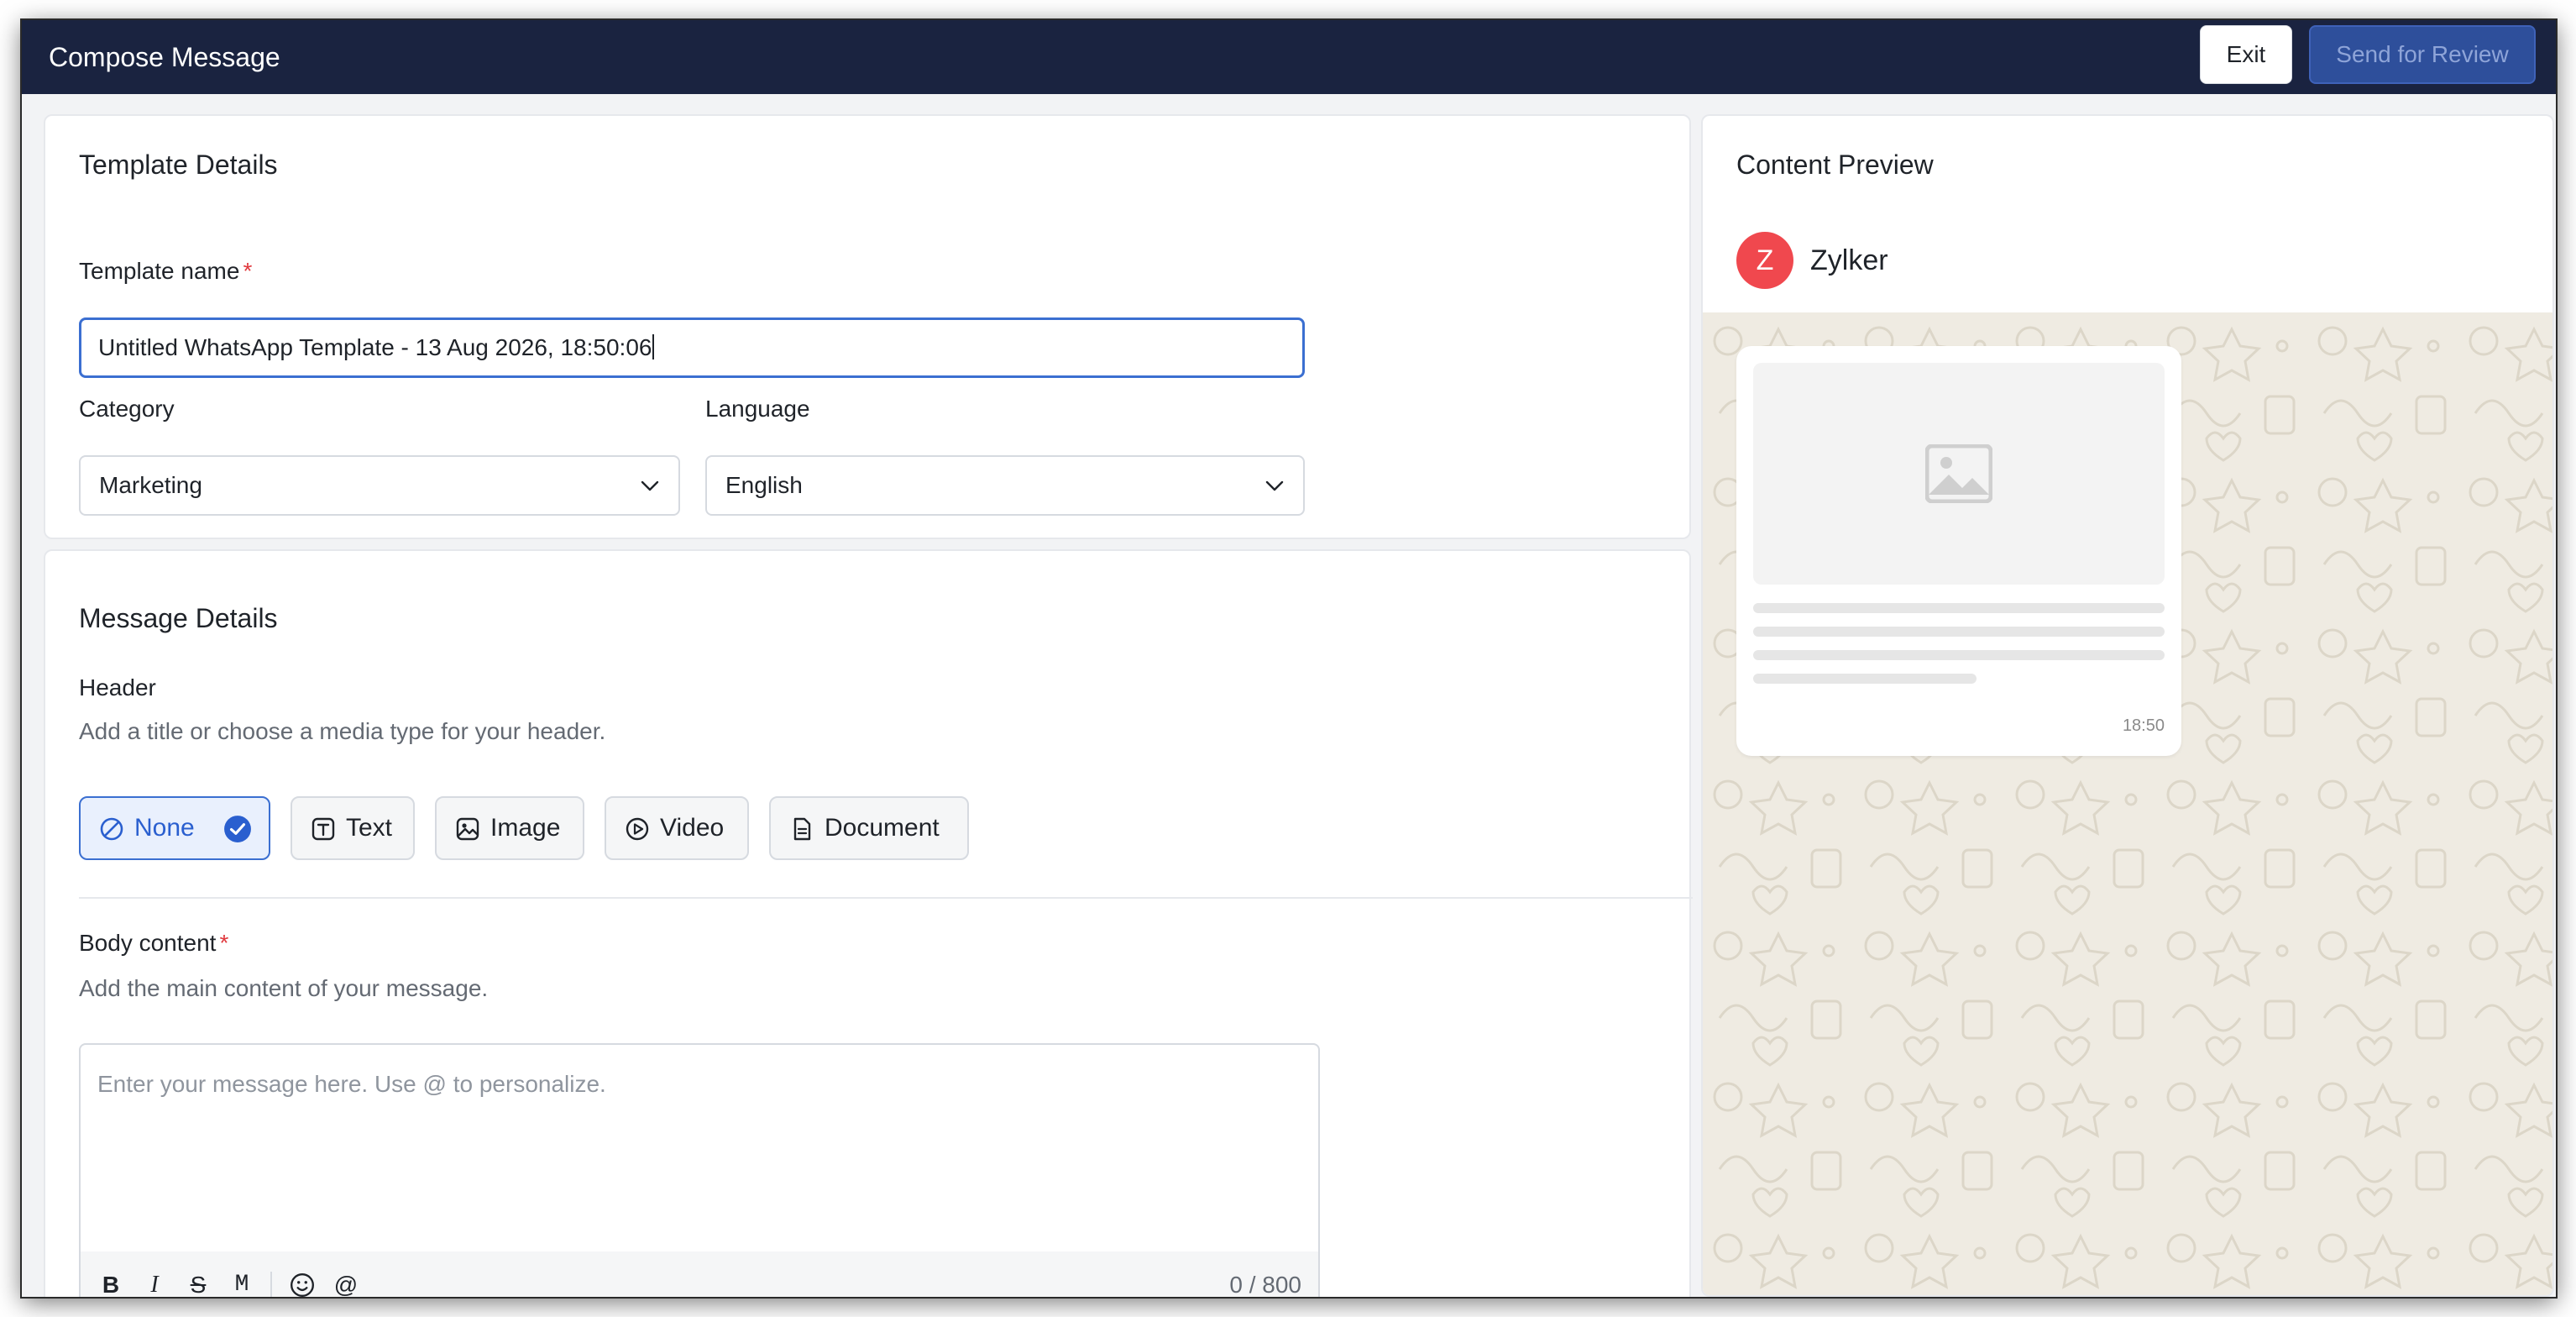  I want to click on language-label: Language, so click(757, 409).